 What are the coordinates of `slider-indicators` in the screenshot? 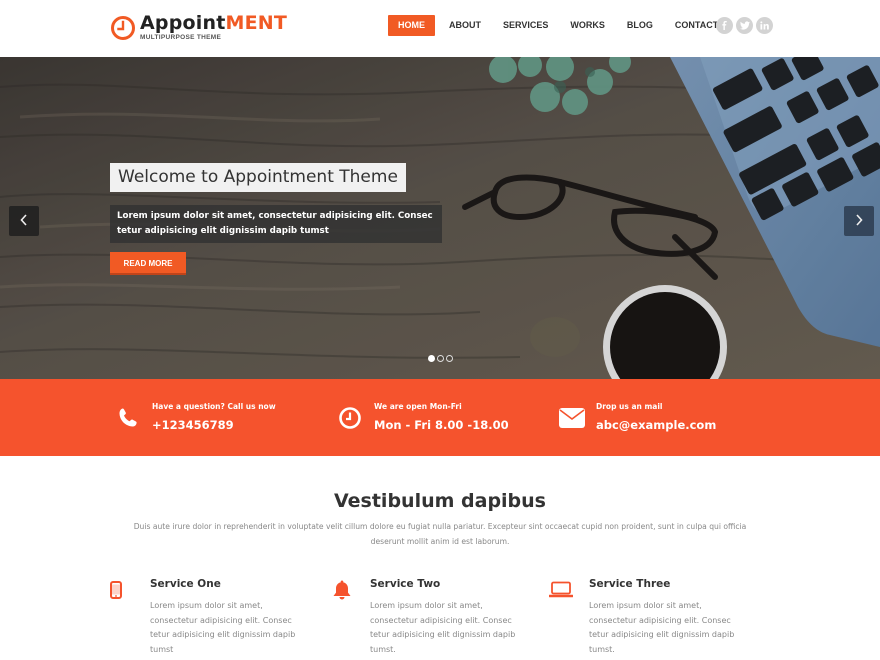 It's located at (440, 358).